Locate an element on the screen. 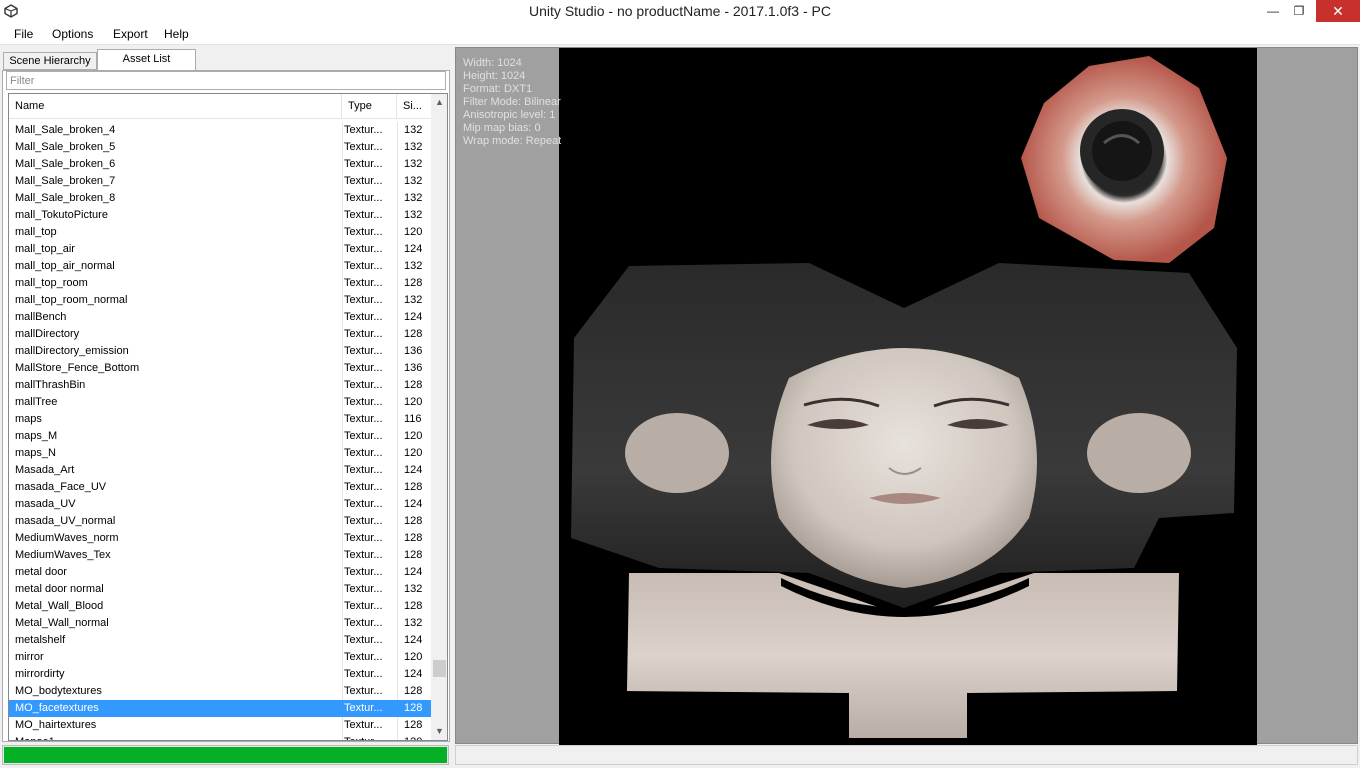 This screenshot has width=1360, height=768. vertical-scrollbar: ▲ ▼ is located at coordinates (439, 417).